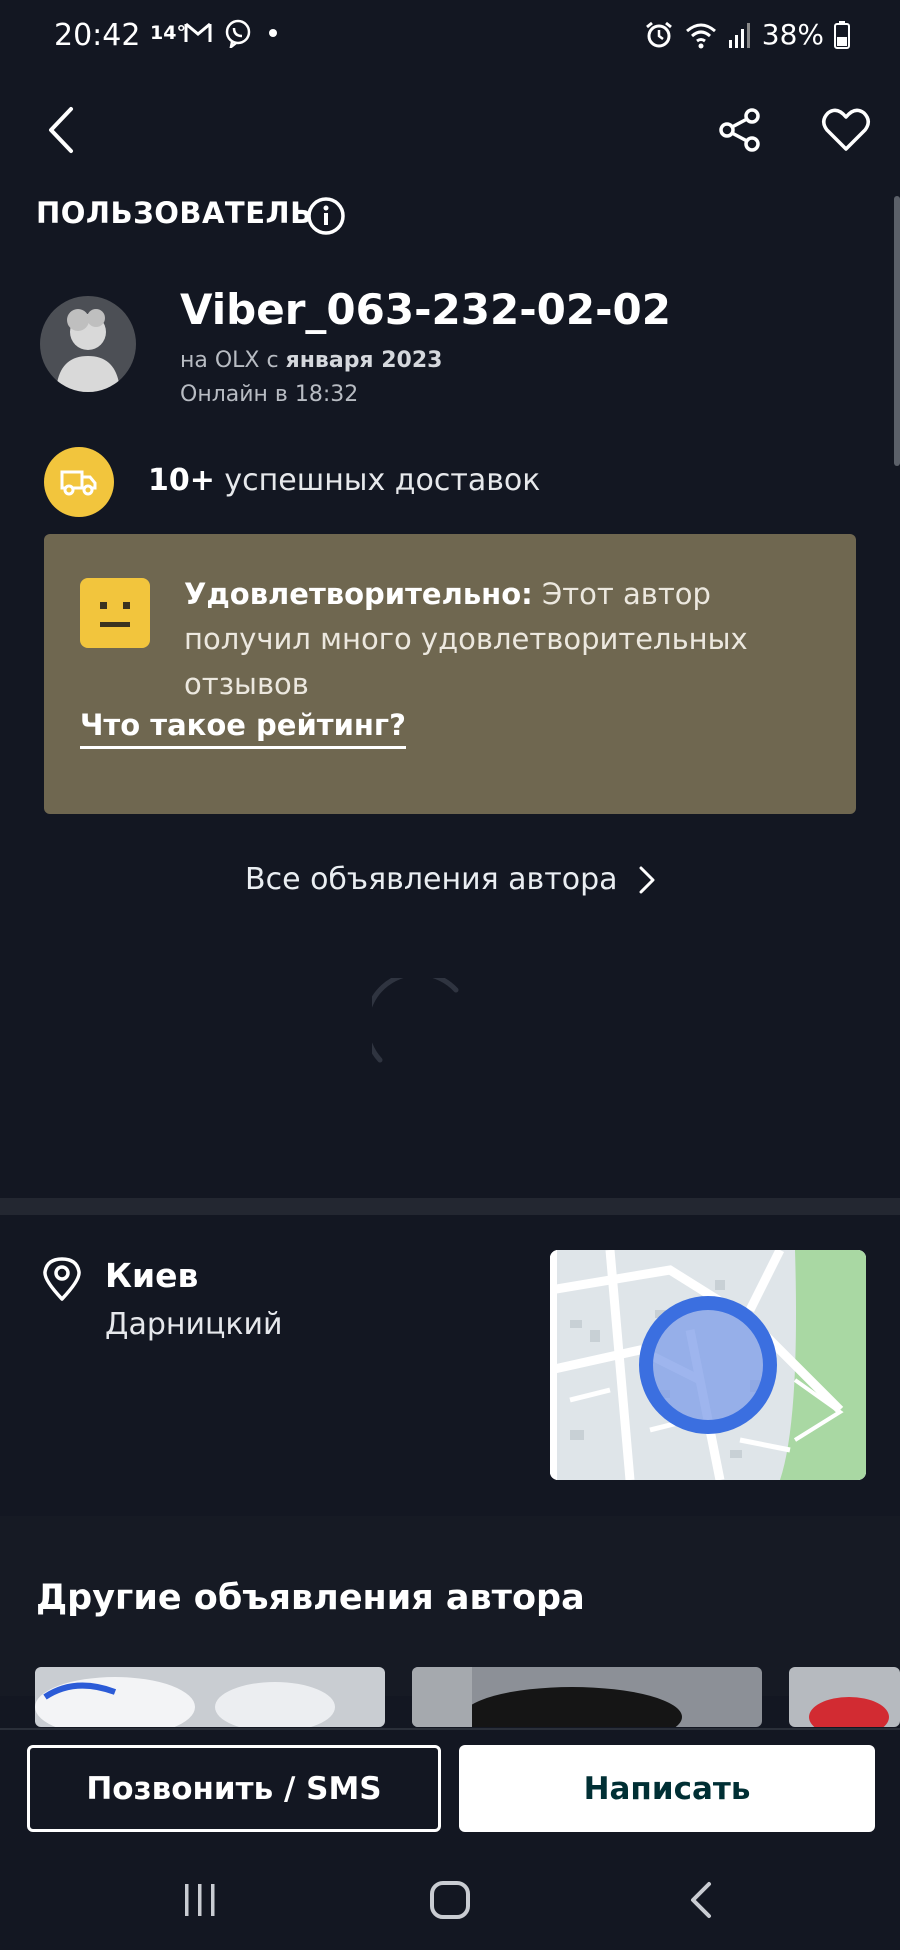  What do you see at coordinates (700, 35) in the screenshot?
I see `wifi-icon` at bounding box center [700, 35].